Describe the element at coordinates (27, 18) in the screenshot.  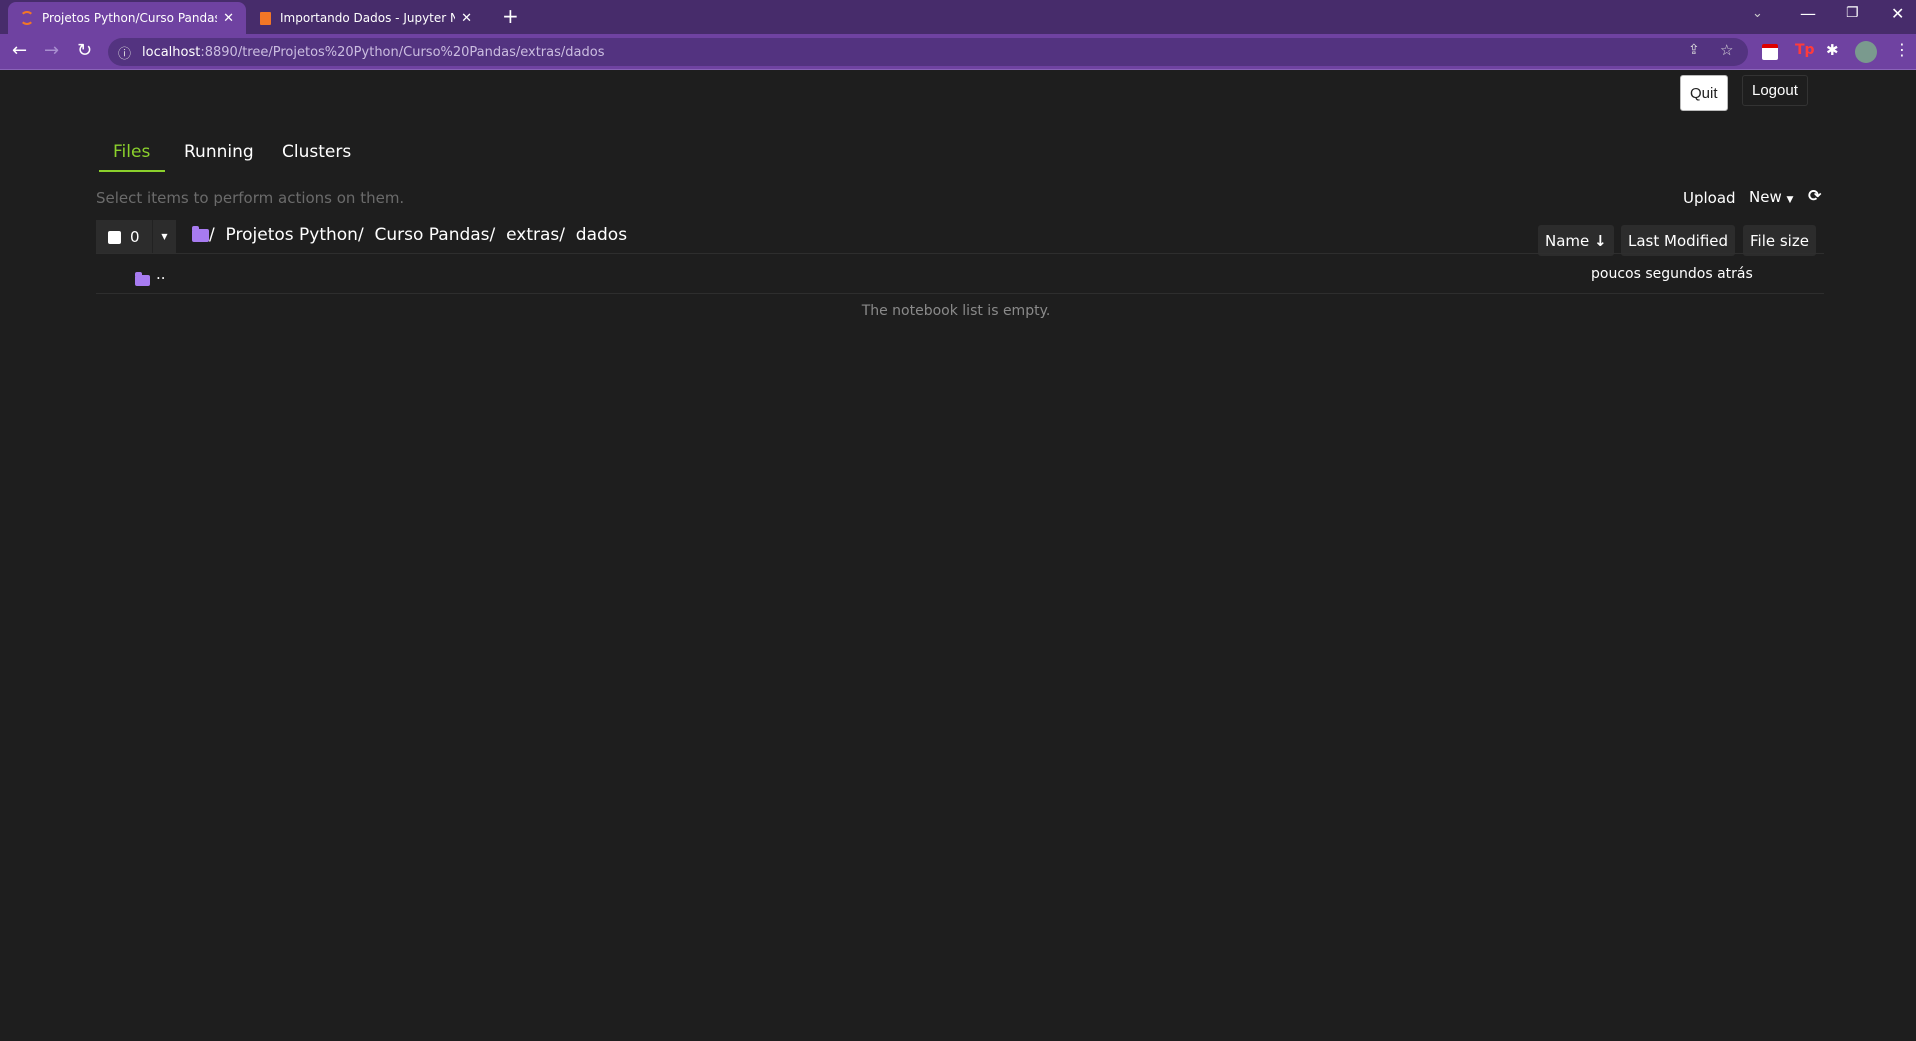
I see `jupyter-icon` at that location.